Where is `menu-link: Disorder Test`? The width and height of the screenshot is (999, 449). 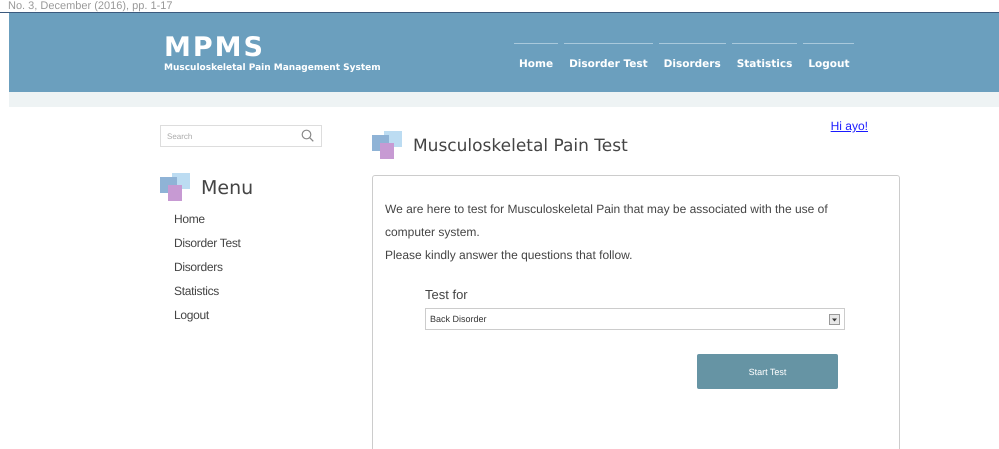 menu-link: Disorder Test is located at coordinates (266, 243).